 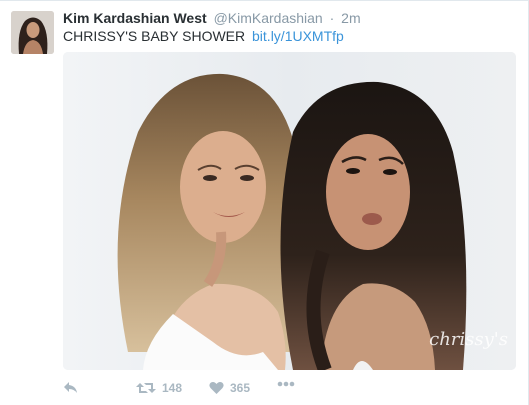 I want to click on tweet-text: CHRISSY'S BABY SHOWER bit.ly/1UXMTfp, so click(x=203, y=36).